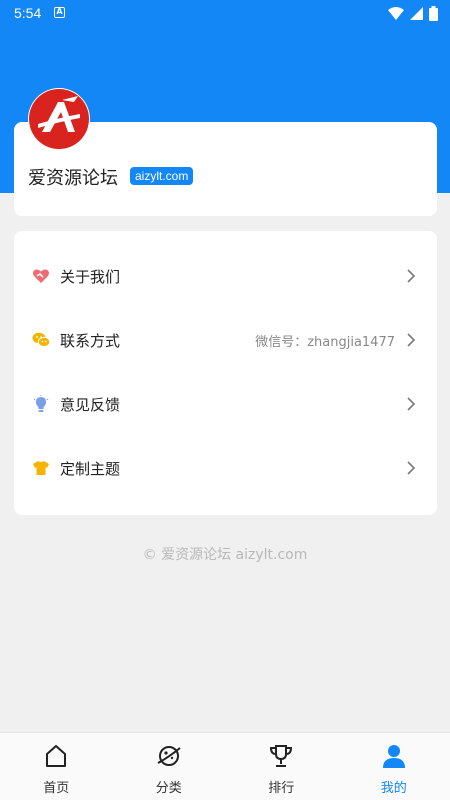  Describe the element at coordinates (28, 13) in the screenshot. I see `status-time: 5:54` at that location.